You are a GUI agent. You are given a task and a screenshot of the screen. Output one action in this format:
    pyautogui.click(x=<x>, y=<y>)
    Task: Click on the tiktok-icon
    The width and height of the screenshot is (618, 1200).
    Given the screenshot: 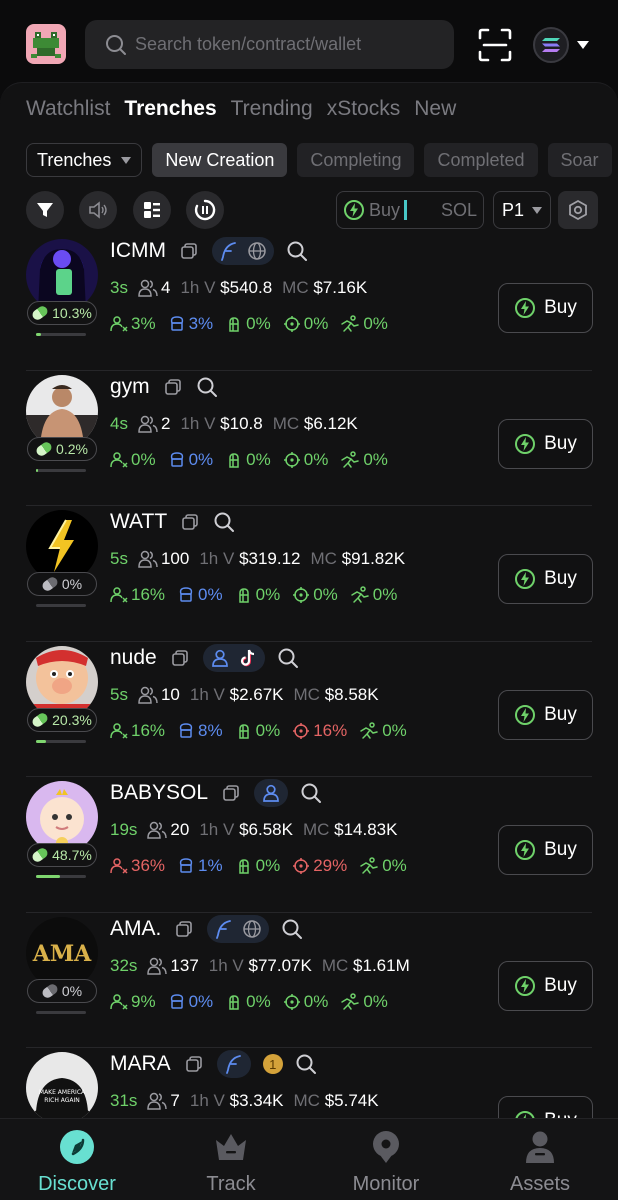 What is the action you would take?
    pyautogui.click(x=248, y=658)
    